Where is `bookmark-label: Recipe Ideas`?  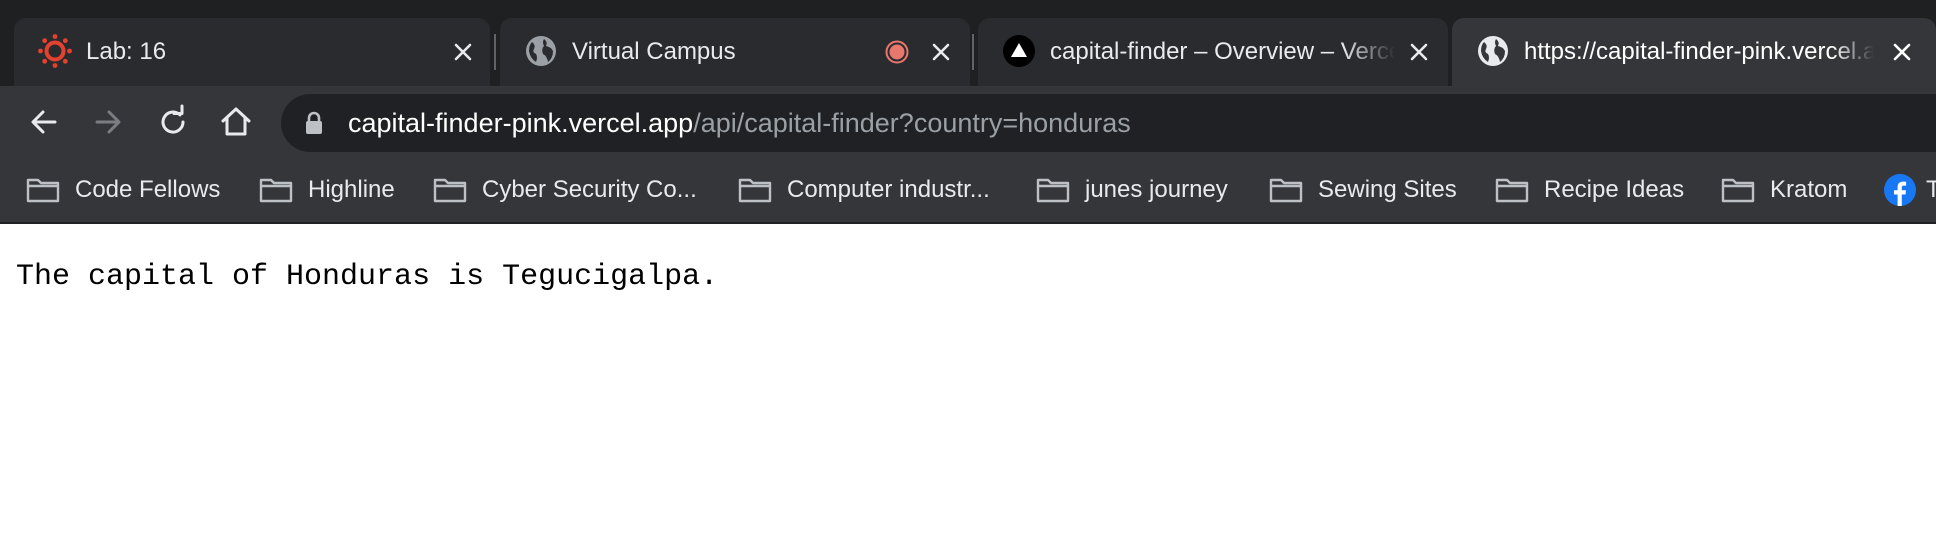 bookmark-label: Recipe Ideas is located at coordinates (1614, 189).